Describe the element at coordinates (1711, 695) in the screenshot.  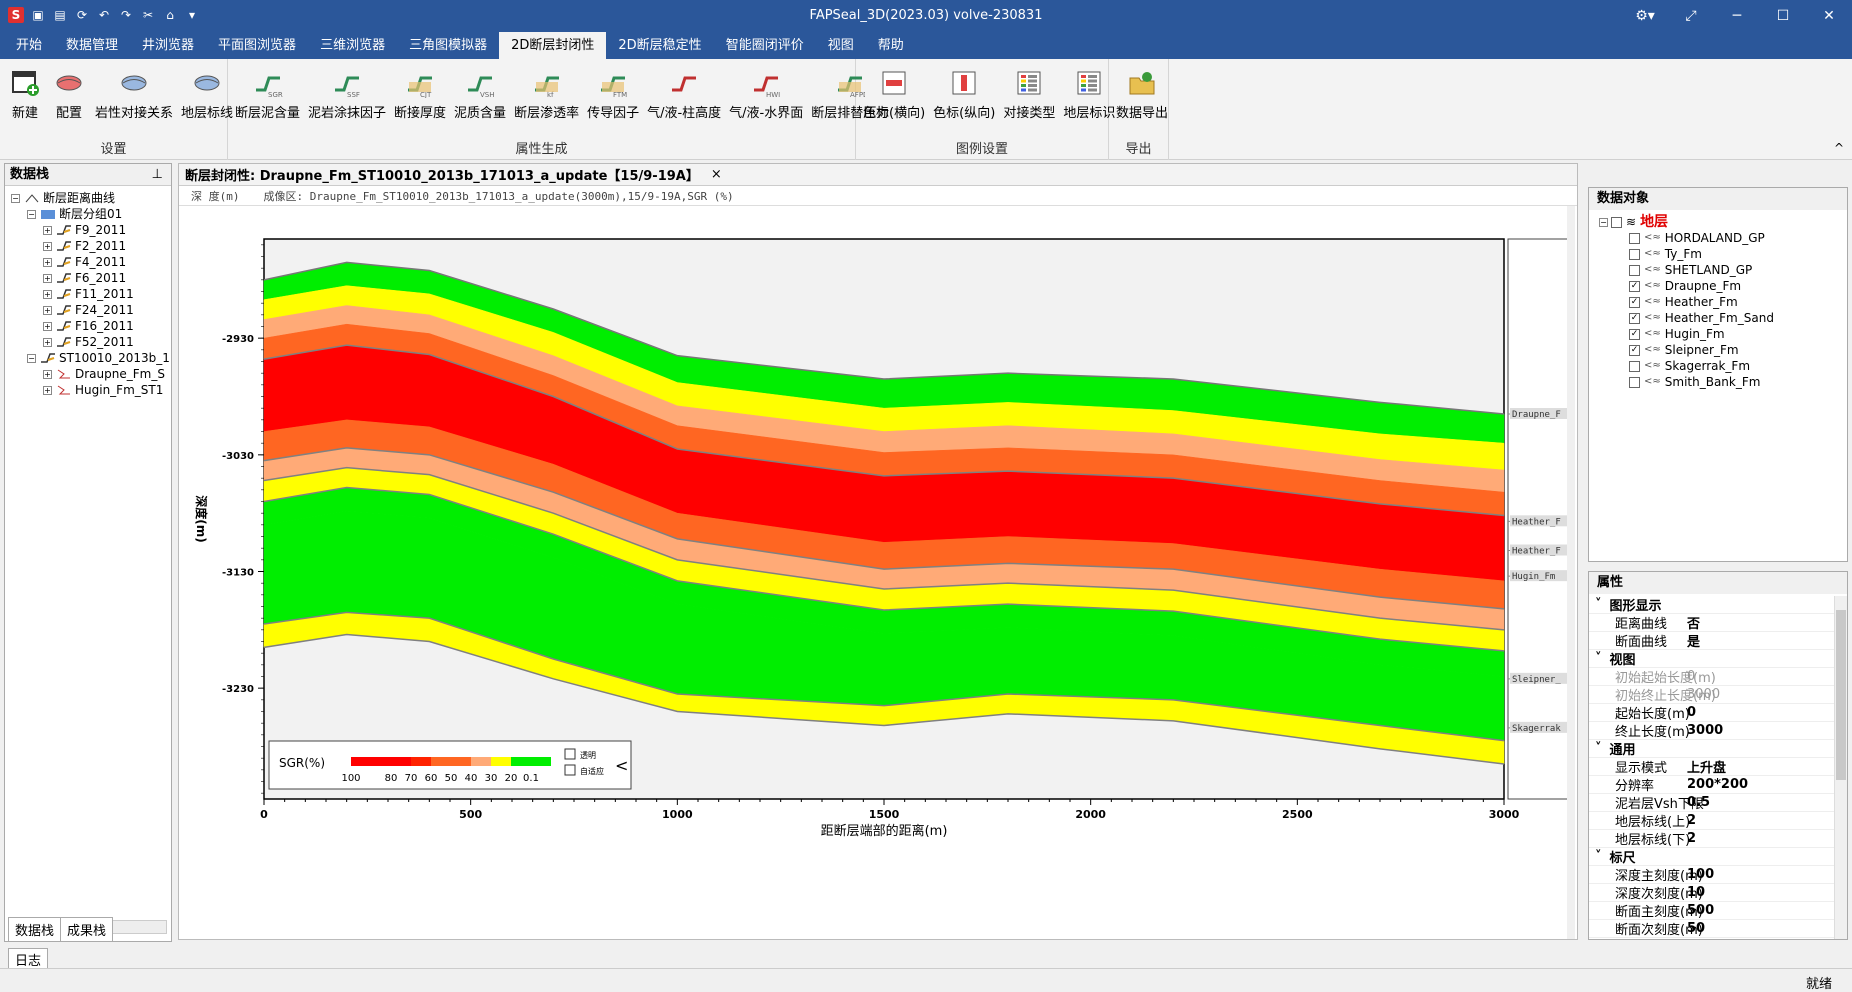
I see `property-row: 初始终止长度(m) 3000` at that location.